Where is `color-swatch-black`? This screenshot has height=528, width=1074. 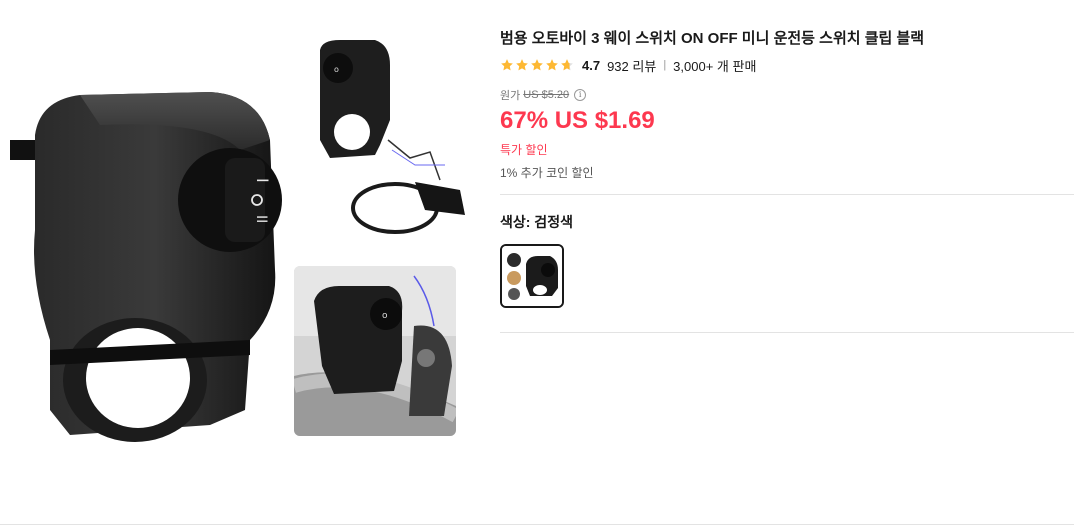
color-swatch-black is located at coordinates (532, 276).